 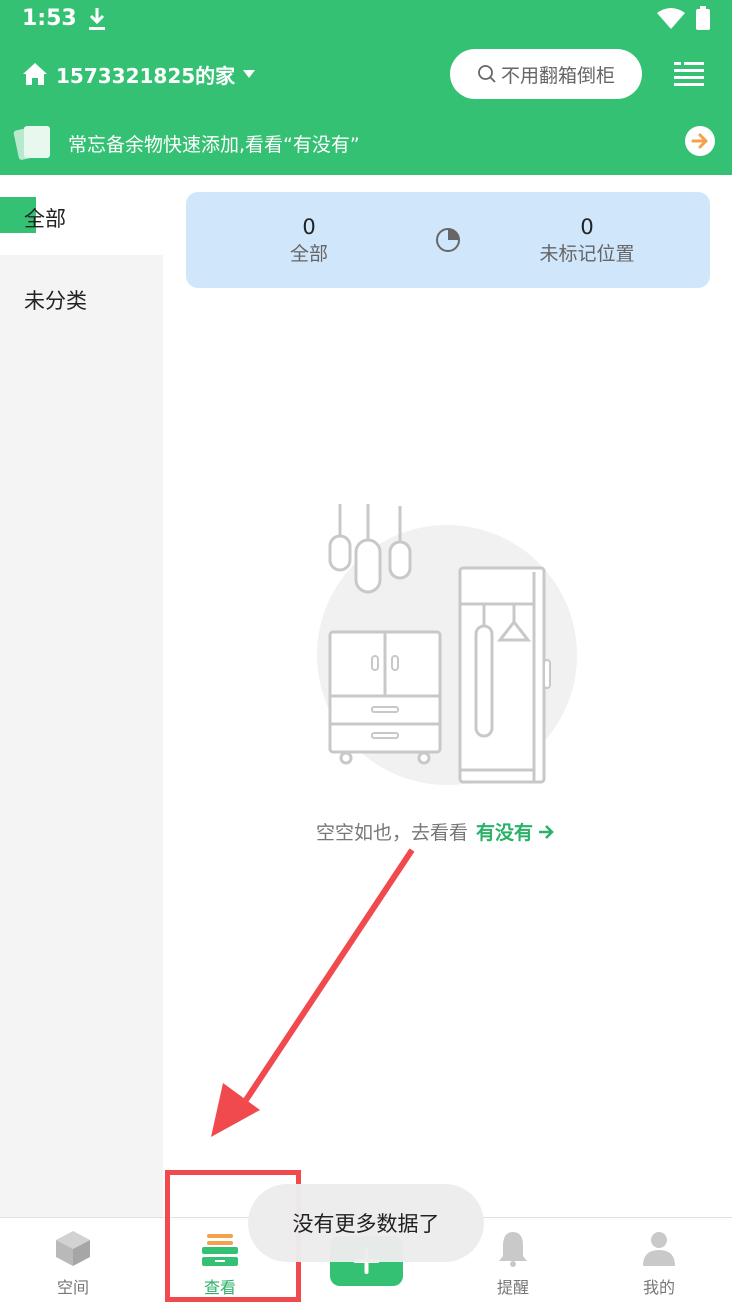 I want to click on tip-banner: 常忘备余物快速添加,看看“有没有”, so click(x=366, y=143).